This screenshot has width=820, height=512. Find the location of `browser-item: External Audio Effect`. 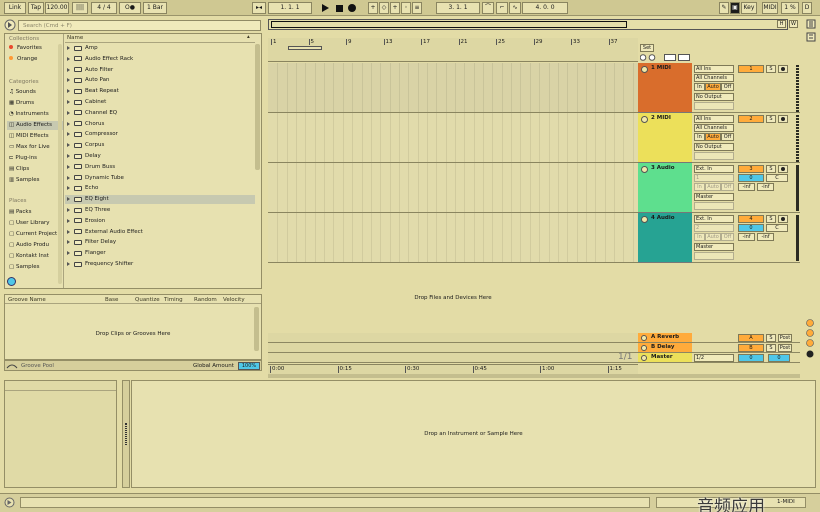

browser-item: External Audio Effect is located at coordinates (160, 232).